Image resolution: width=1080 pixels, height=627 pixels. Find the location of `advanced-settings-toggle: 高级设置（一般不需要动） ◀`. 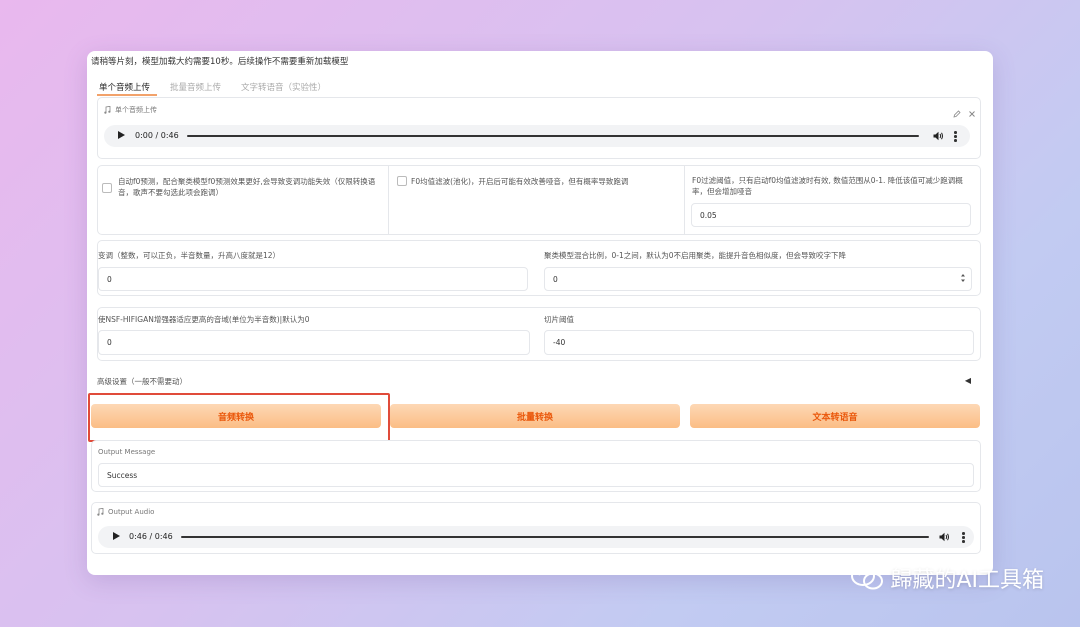

advanced-settings-toggle: 高级设置（一般不需要动） ◀ is located at coordinates (538, 382).